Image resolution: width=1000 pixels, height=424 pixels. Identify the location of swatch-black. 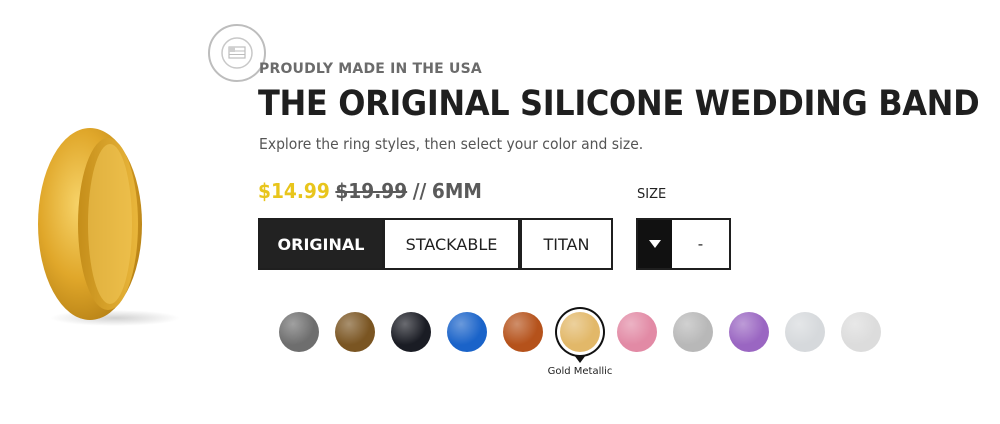
(411, 332).